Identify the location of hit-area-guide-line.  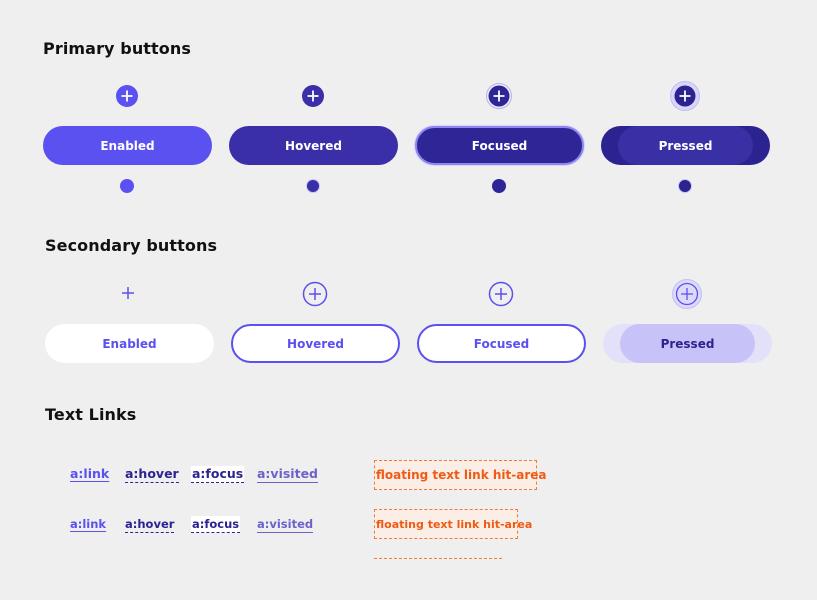
(438, 558).